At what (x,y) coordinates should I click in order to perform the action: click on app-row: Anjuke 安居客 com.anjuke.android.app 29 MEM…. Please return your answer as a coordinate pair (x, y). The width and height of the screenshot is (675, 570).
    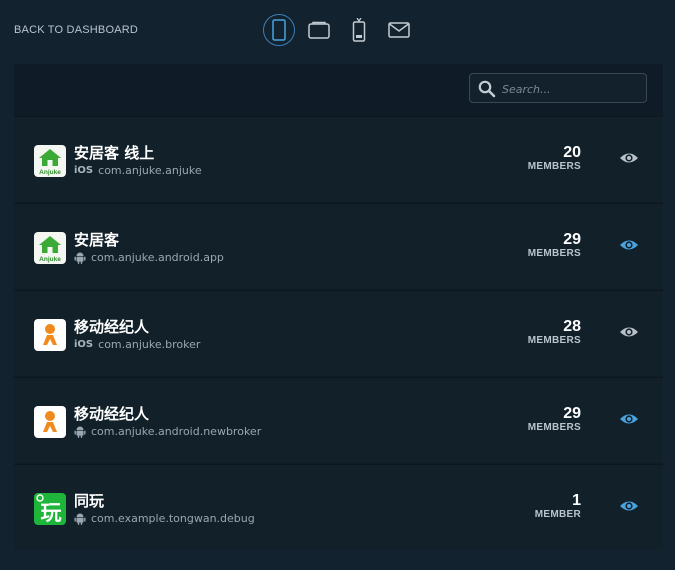
    Looking at the image, I should click on (338, 246).